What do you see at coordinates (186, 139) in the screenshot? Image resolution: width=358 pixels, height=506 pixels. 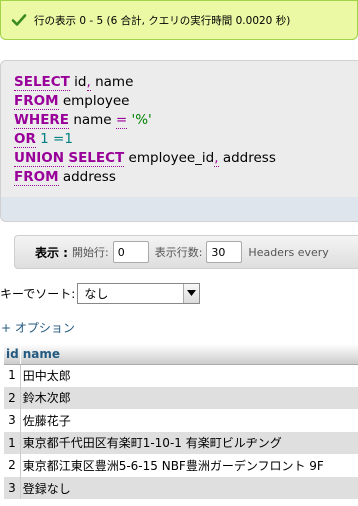 I see `sql-line: OR 1 =1` at bounding box center [186, 139].